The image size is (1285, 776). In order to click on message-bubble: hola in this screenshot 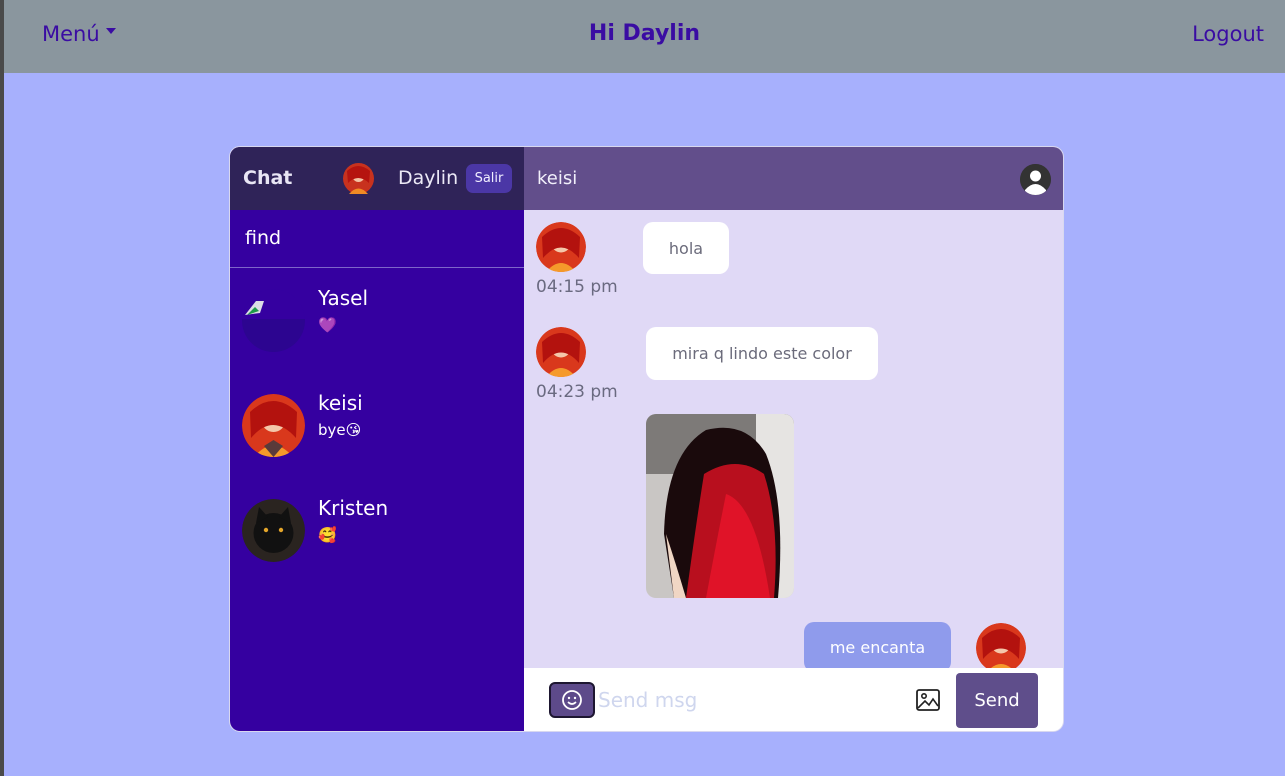, I will do `click(686, 248)`.